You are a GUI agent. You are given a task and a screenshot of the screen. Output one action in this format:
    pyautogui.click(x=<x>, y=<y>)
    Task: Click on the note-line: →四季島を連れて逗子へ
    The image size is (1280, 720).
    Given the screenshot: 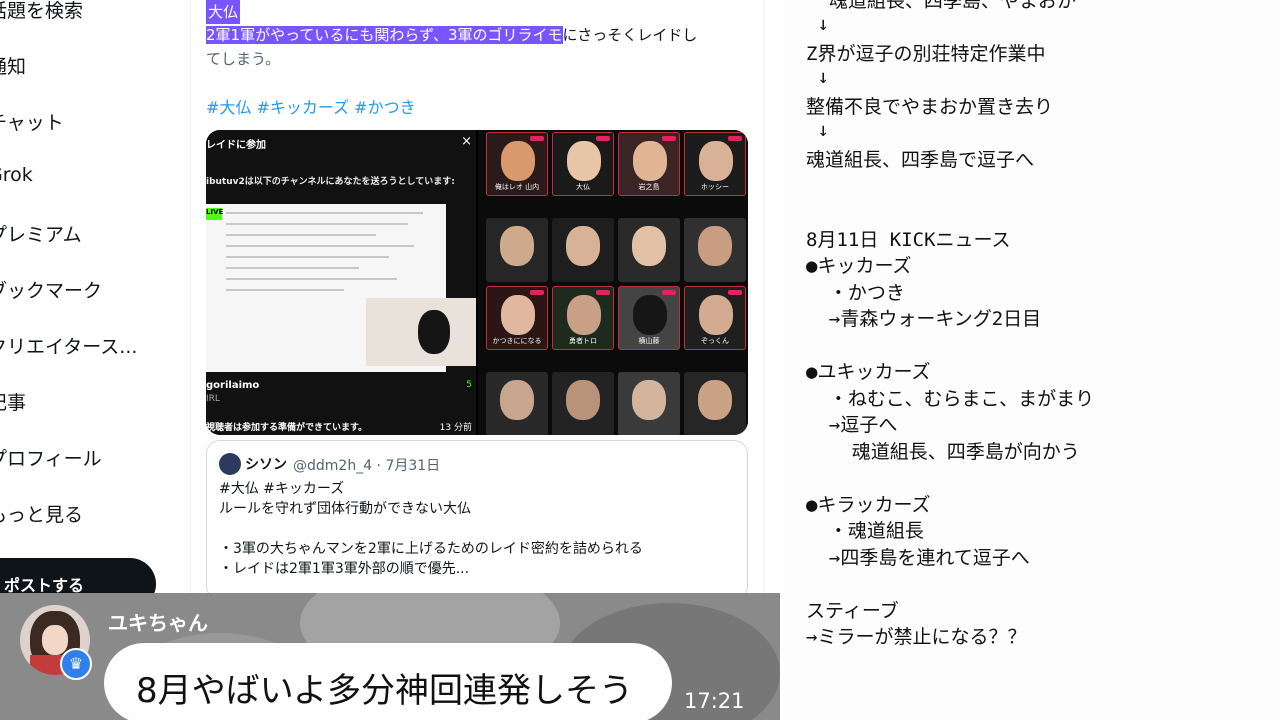 What is the action you would take?
    pyautogui.click(x=918, y=557)
    